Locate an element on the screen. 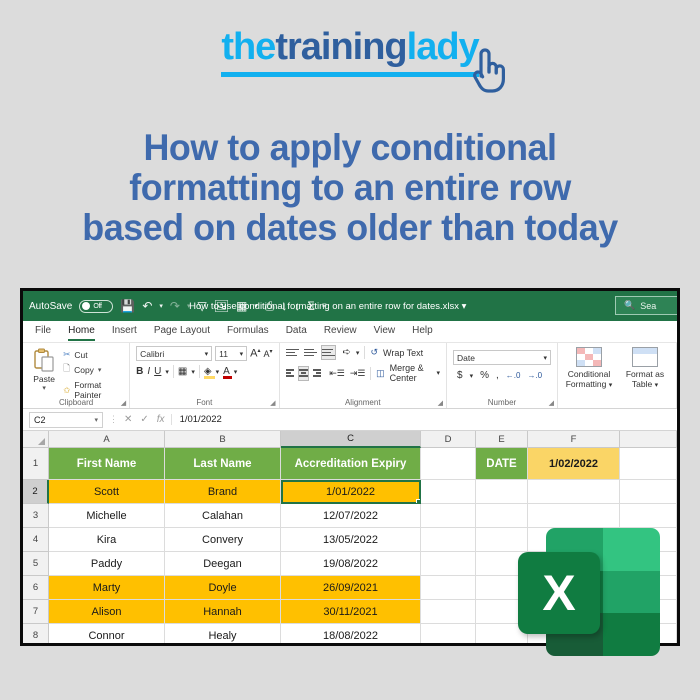  tab-home: Home is located at coordinates (81, 333).